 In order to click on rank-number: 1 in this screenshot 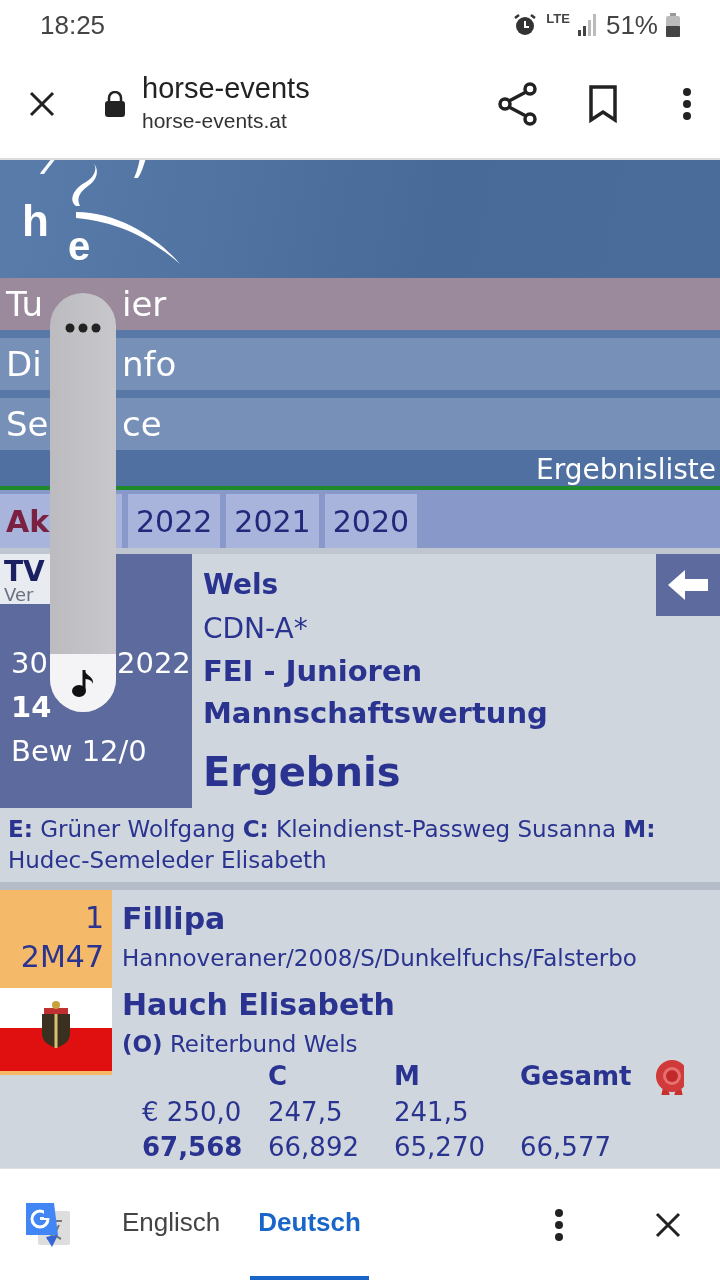, I will do `click(93, 918)`.